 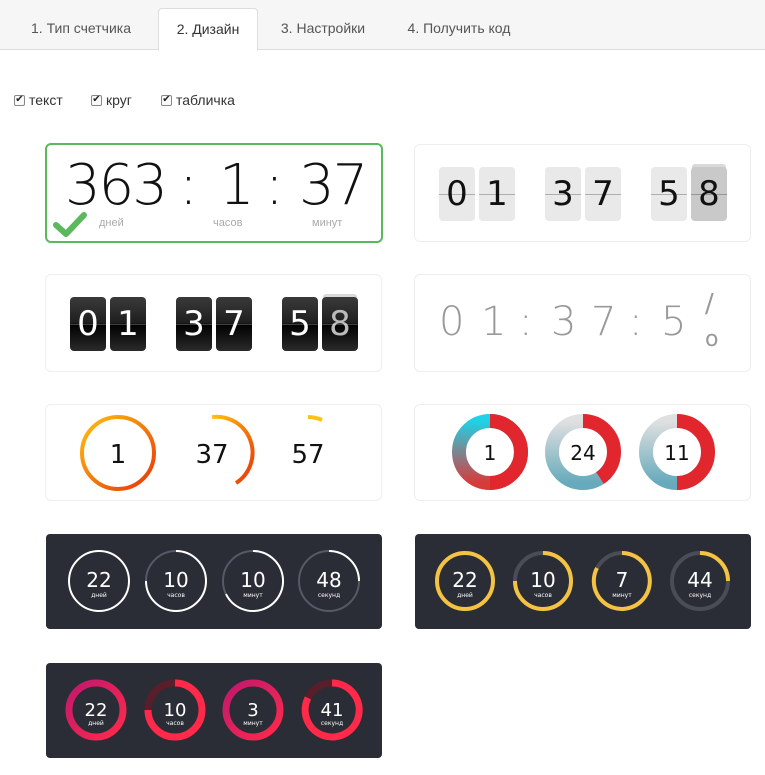 I want to click on circle-value: 24, so click(x=582, y=453).